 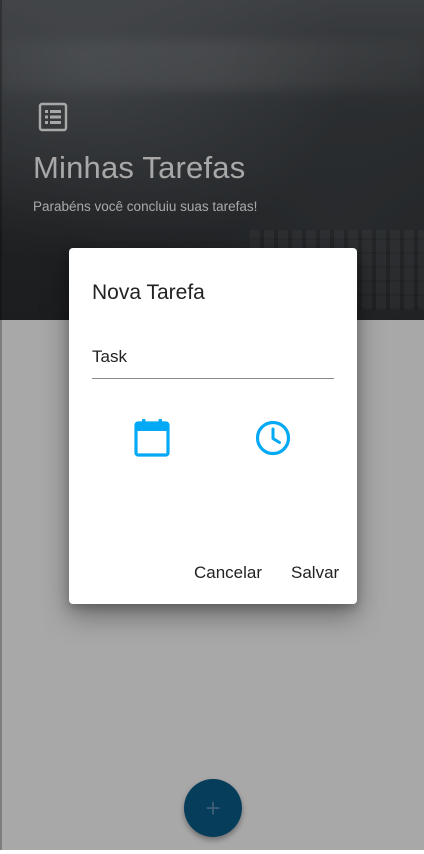 I want to click on calendar-icon, so click(x=152, y=438).